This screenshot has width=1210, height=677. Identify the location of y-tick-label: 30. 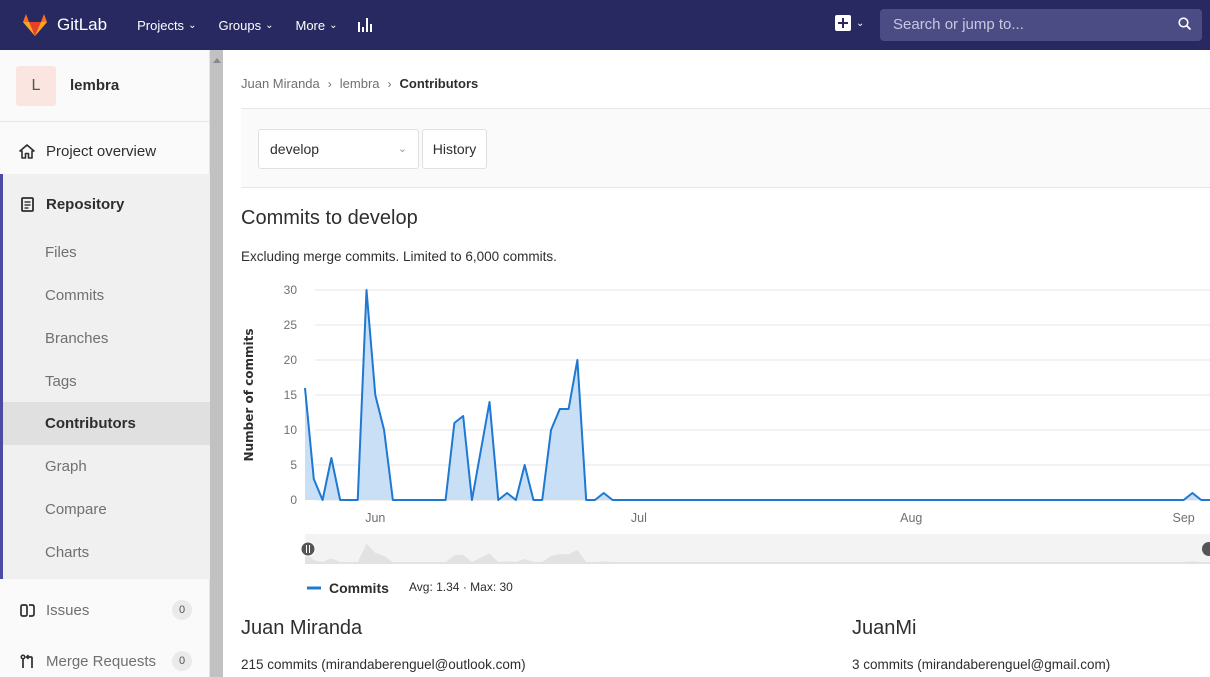
(291, 290).